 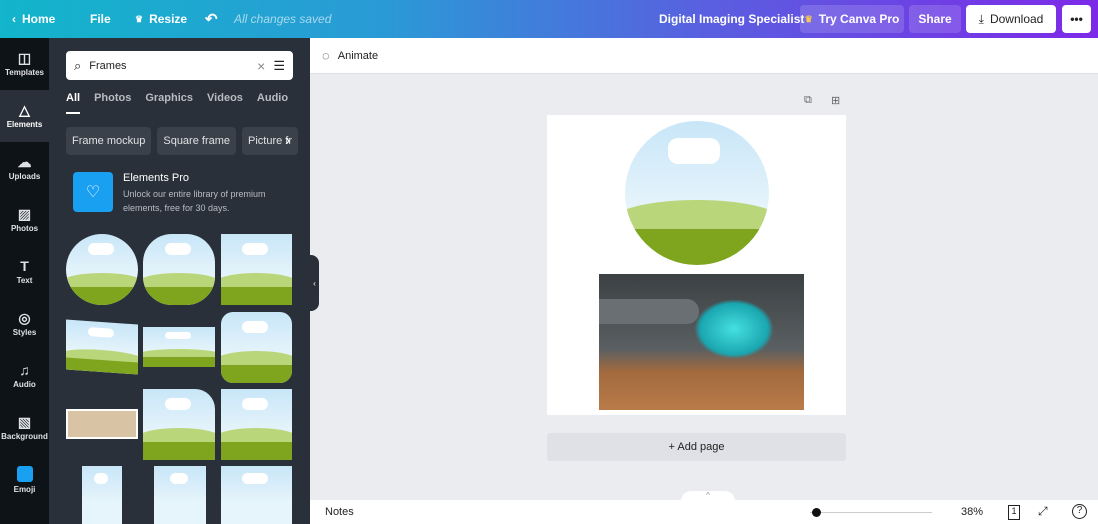 What do you see at coordinates (161, 19) in the screenshot?
I see `resize-button: ♛ Resize` at bounding box center [161, 19].